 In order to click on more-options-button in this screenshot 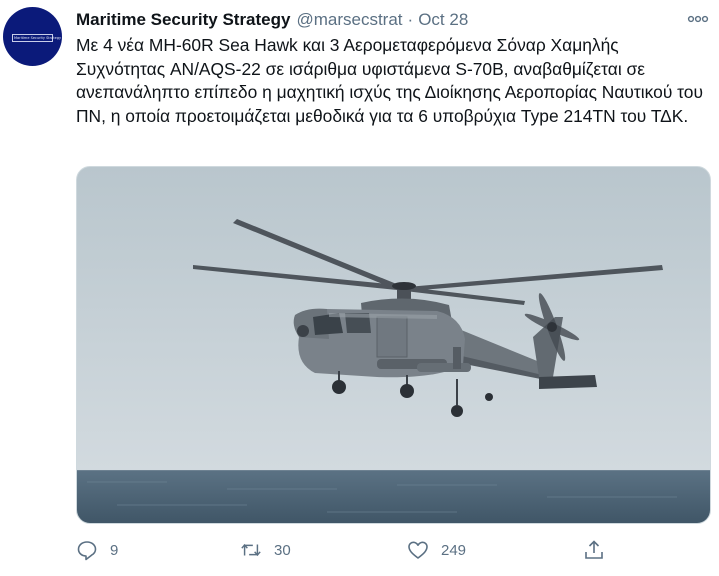, I will do `click(698, 19)`.